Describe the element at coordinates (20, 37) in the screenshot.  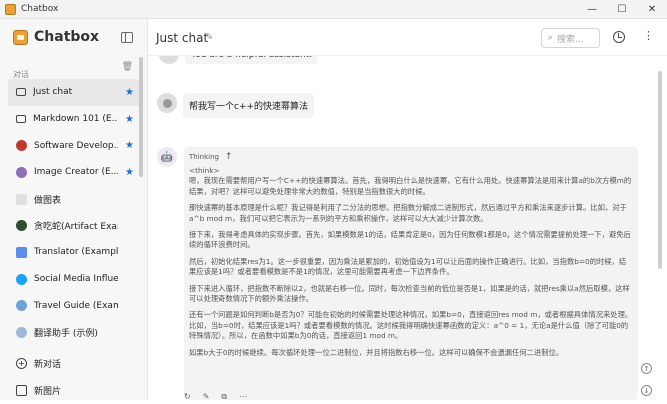
I see `chatbox-logo-icon` at that location.